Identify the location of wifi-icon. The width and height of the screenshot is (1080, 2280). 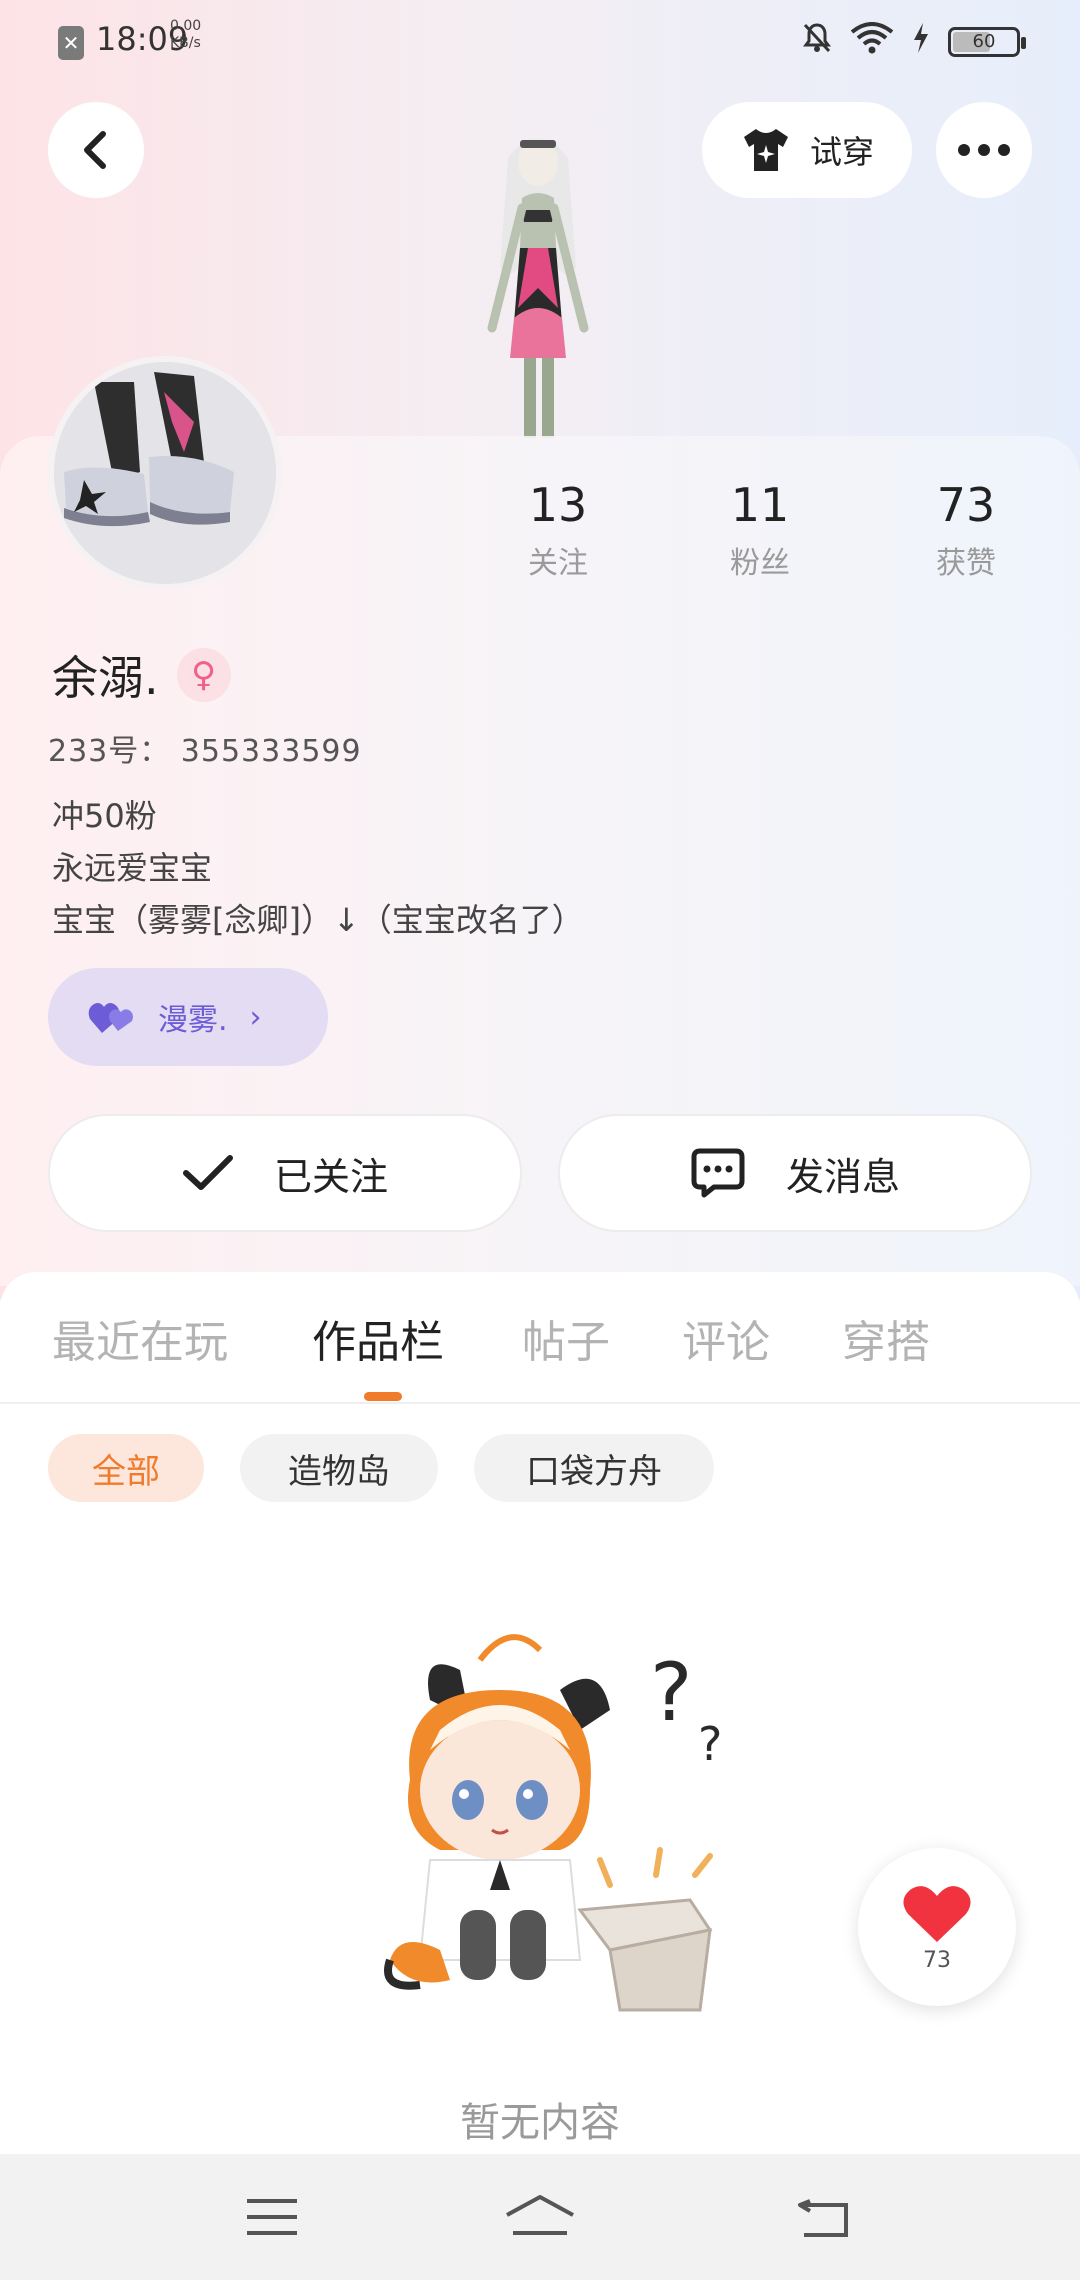
(872, 41).